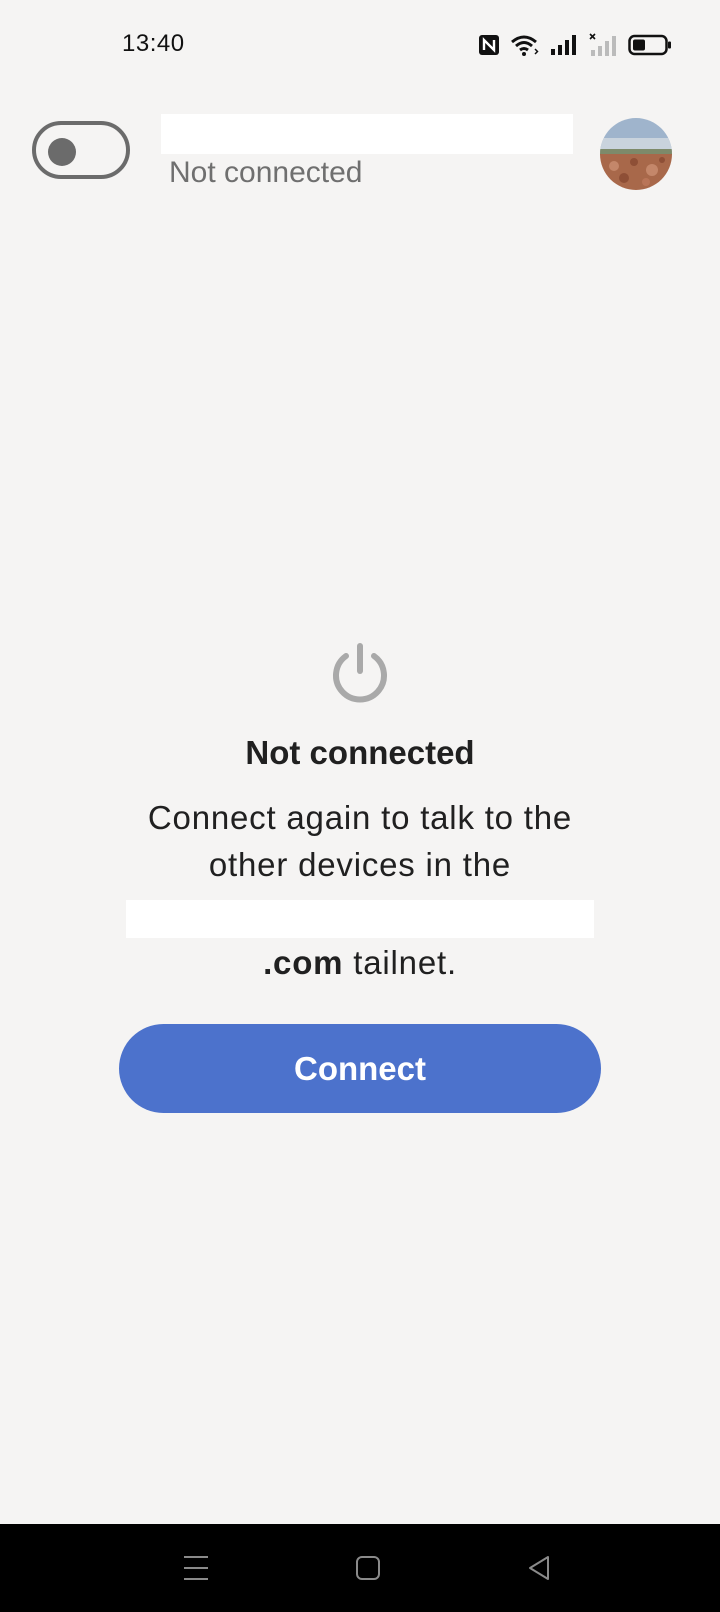 The image size is (720, 1612). I want to click on tailnet-domain-line: .com tailnet., so click(360, 963).